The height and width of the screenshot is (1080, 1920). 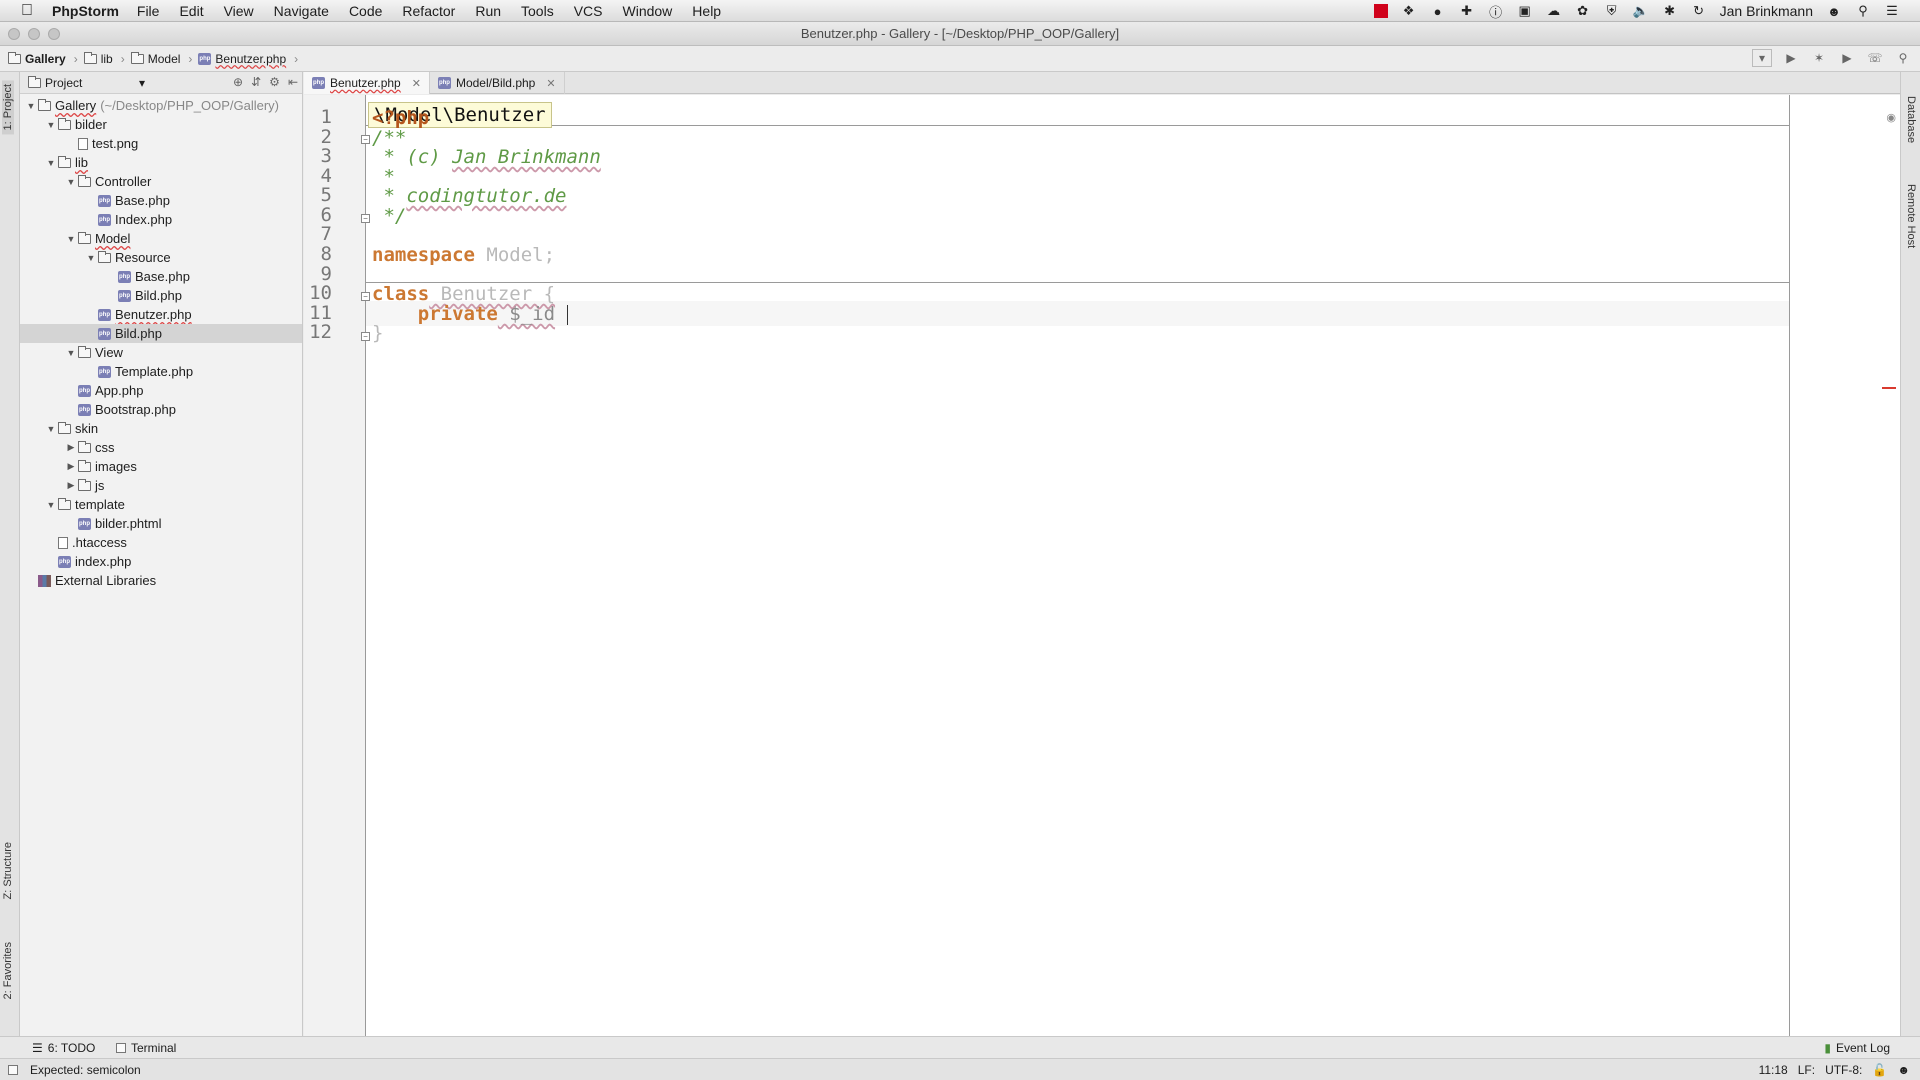 I want to click on tree-item: php bilder.phtml, so click(x=161, y=523).